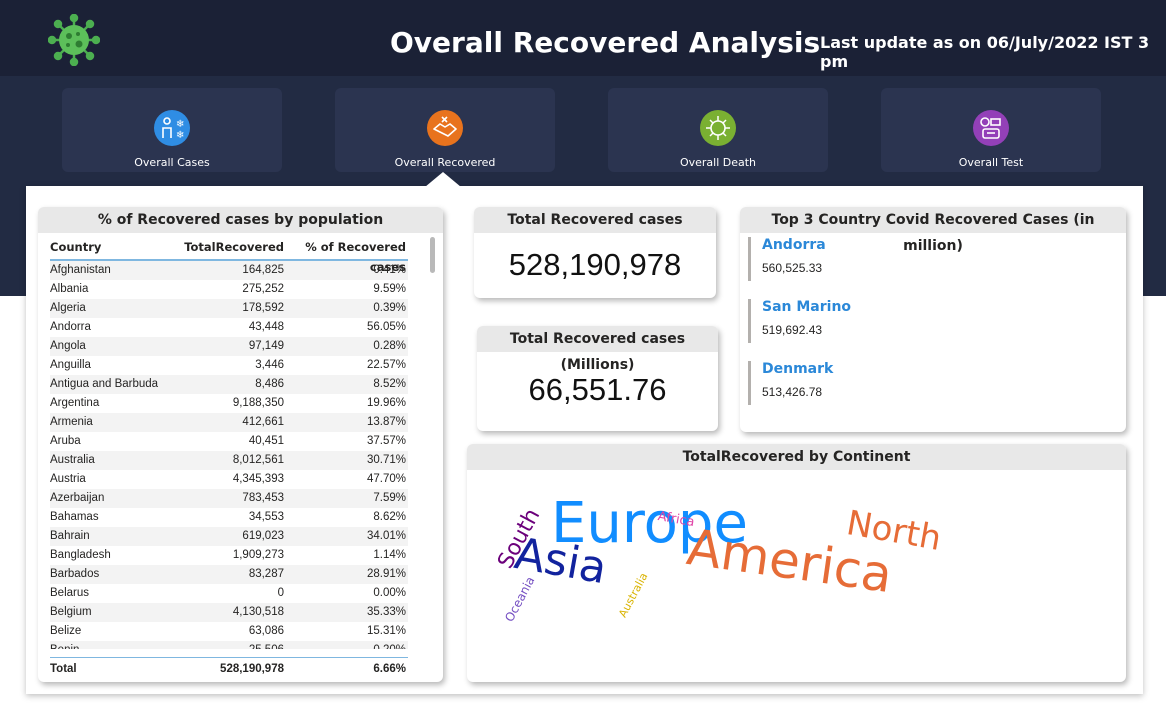  What do you see at coordinates (112, 248) in the screenshot?
I see `col-header-country: Country` at bounding box center [112, 248].